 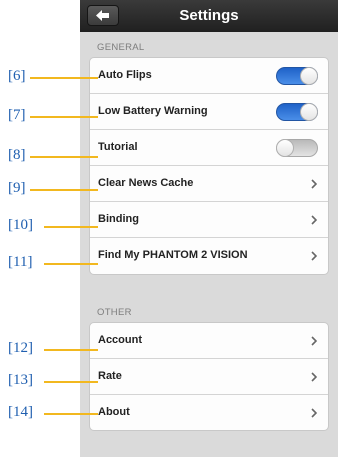 What do you see at coordinates (297, 148) in the screenshot?
I see `tutorial-toggle` at bounding box center [297, 148].